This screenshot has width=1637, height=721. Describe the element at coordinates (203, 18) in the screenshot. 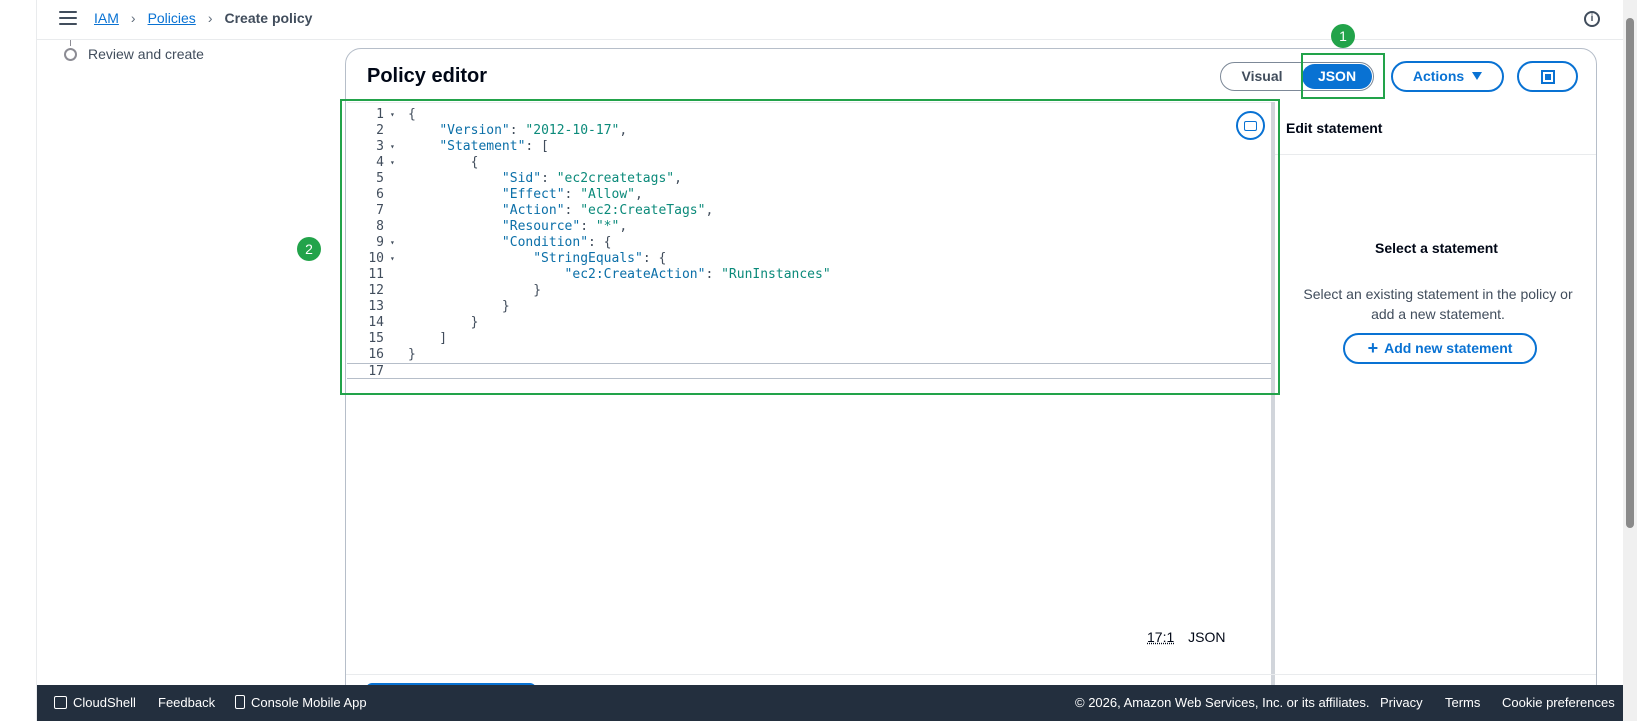

I see `breadcrumb: IAM › Policies › Create policy` at that location.